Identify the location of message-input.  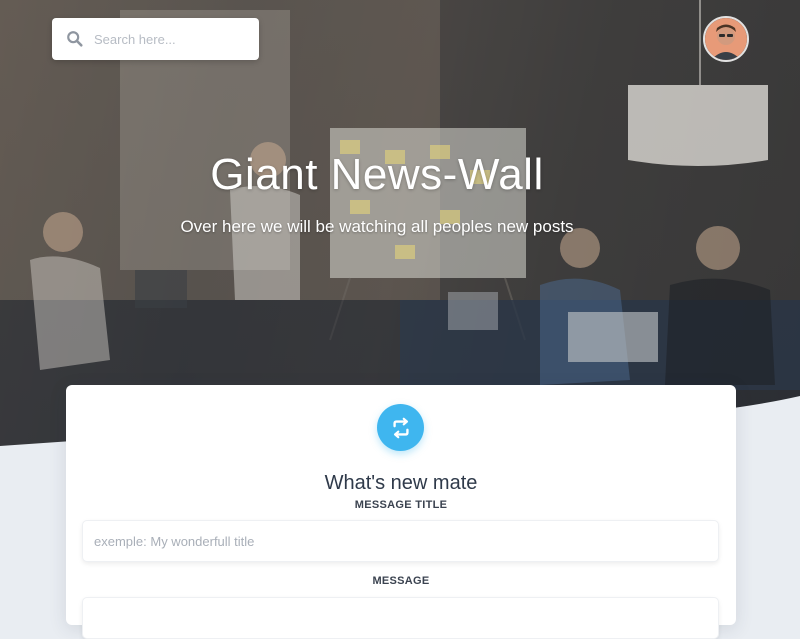
(400, 618).